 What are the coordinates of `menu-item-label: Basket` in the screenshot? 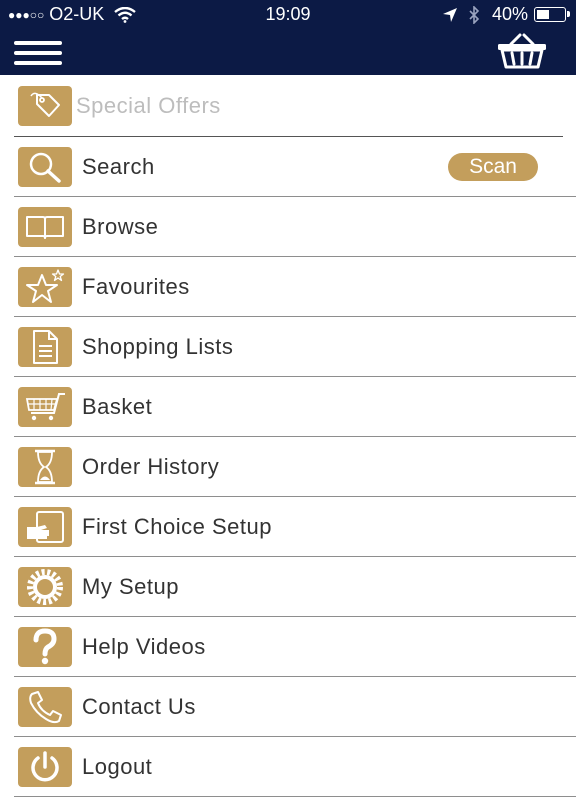 It's located at (117, 406).